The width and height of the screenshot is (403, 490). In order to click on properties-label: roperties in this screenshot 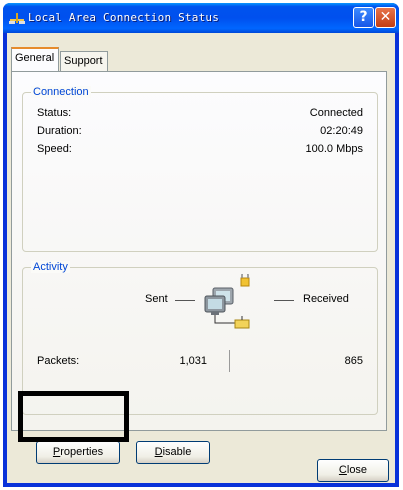, I will do `click(82, 452)`.